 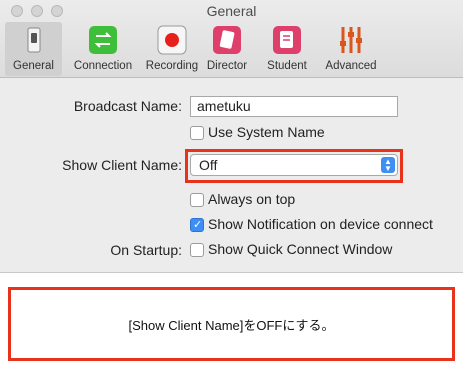 I want to click on use-system-name-checkbox, so click(x=197, y=133).